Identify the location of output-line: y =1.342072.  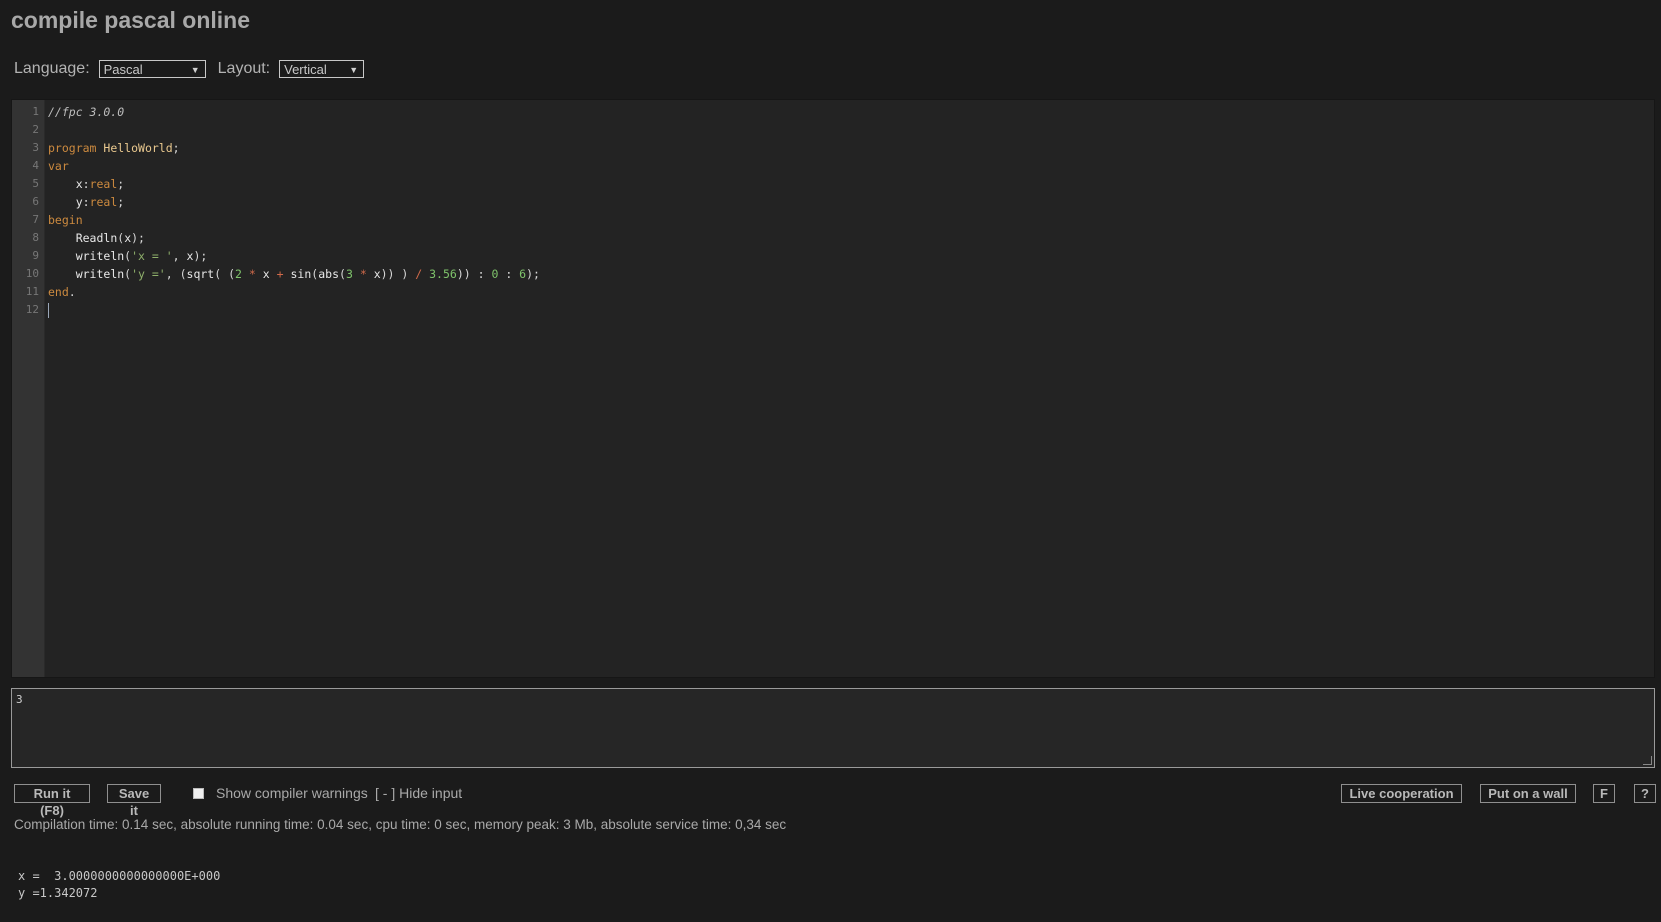
(58, 893).